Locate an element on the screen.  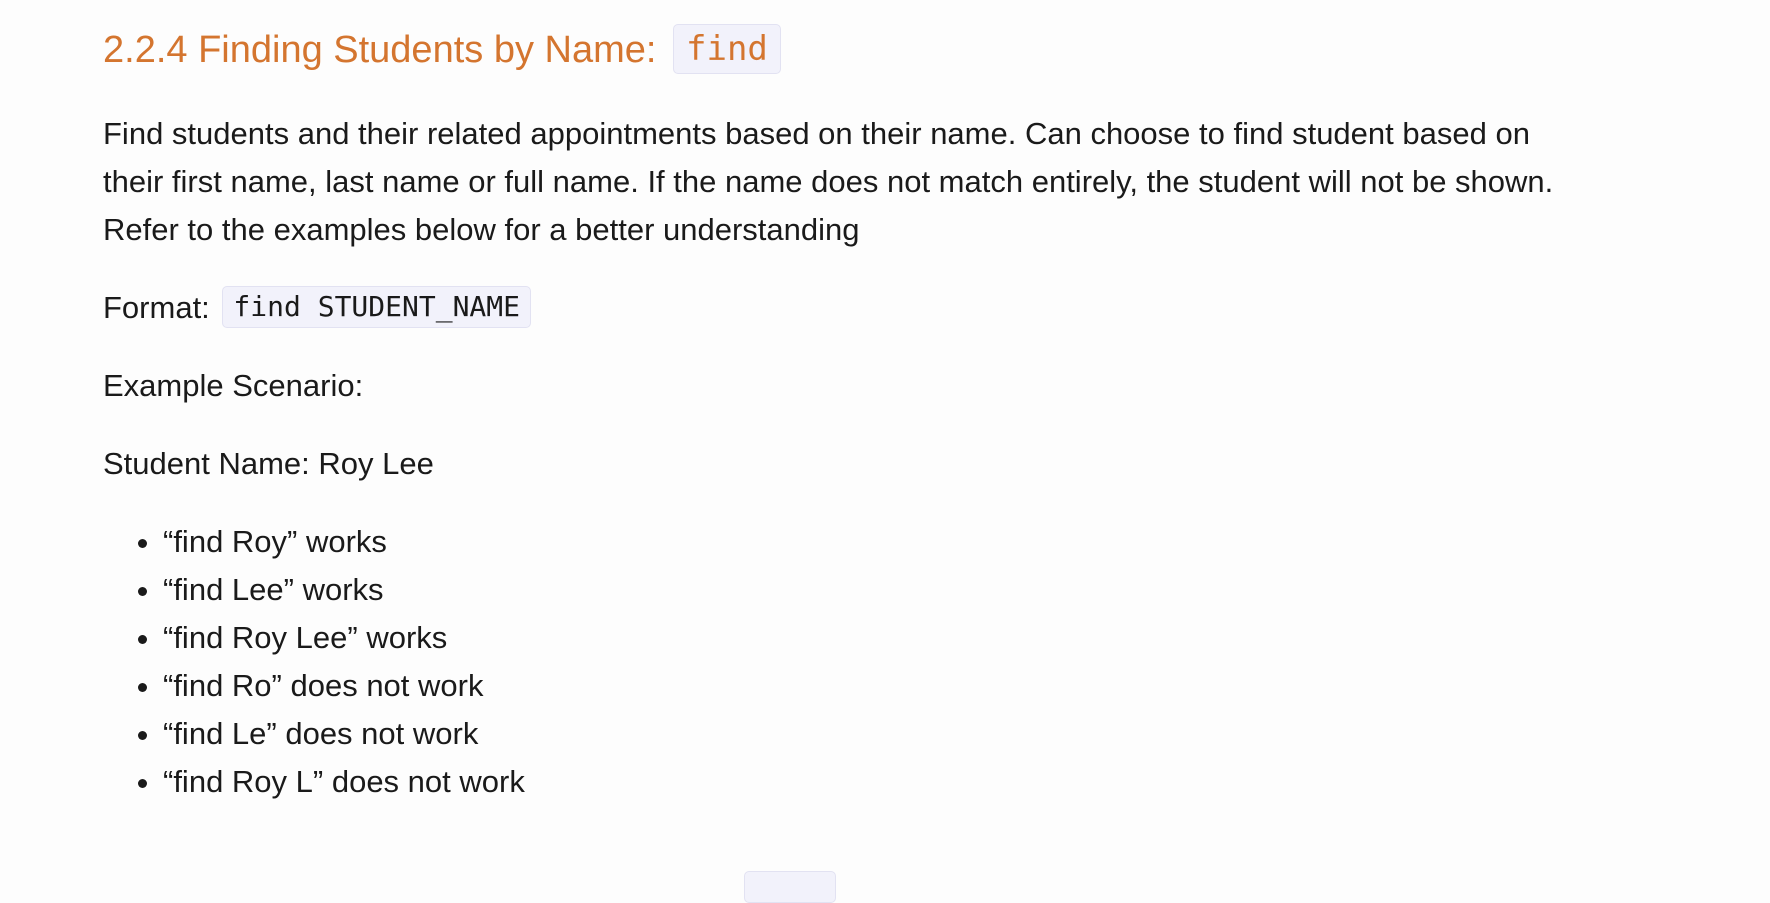
list-item: “find Ro” does not work is located at coordinates (344, 686).